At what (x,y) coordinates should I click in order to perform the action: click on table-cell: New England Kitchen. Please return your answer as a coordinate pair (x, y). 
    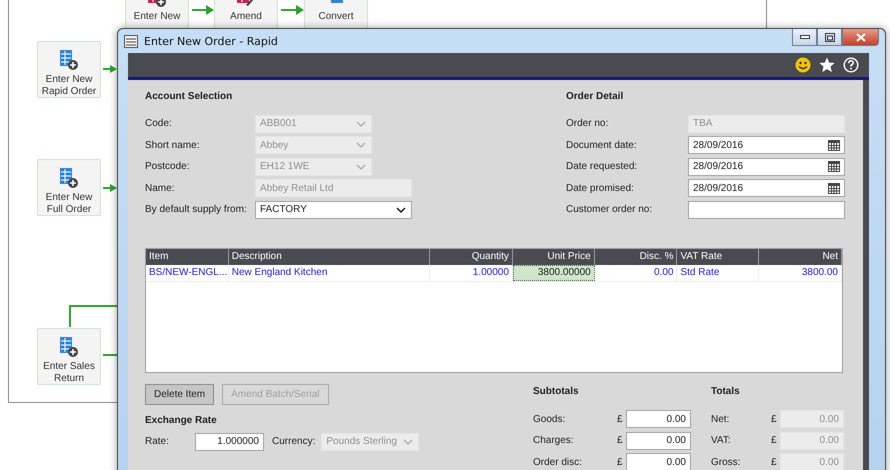
    Looking at the image, I should click on (329, 272).